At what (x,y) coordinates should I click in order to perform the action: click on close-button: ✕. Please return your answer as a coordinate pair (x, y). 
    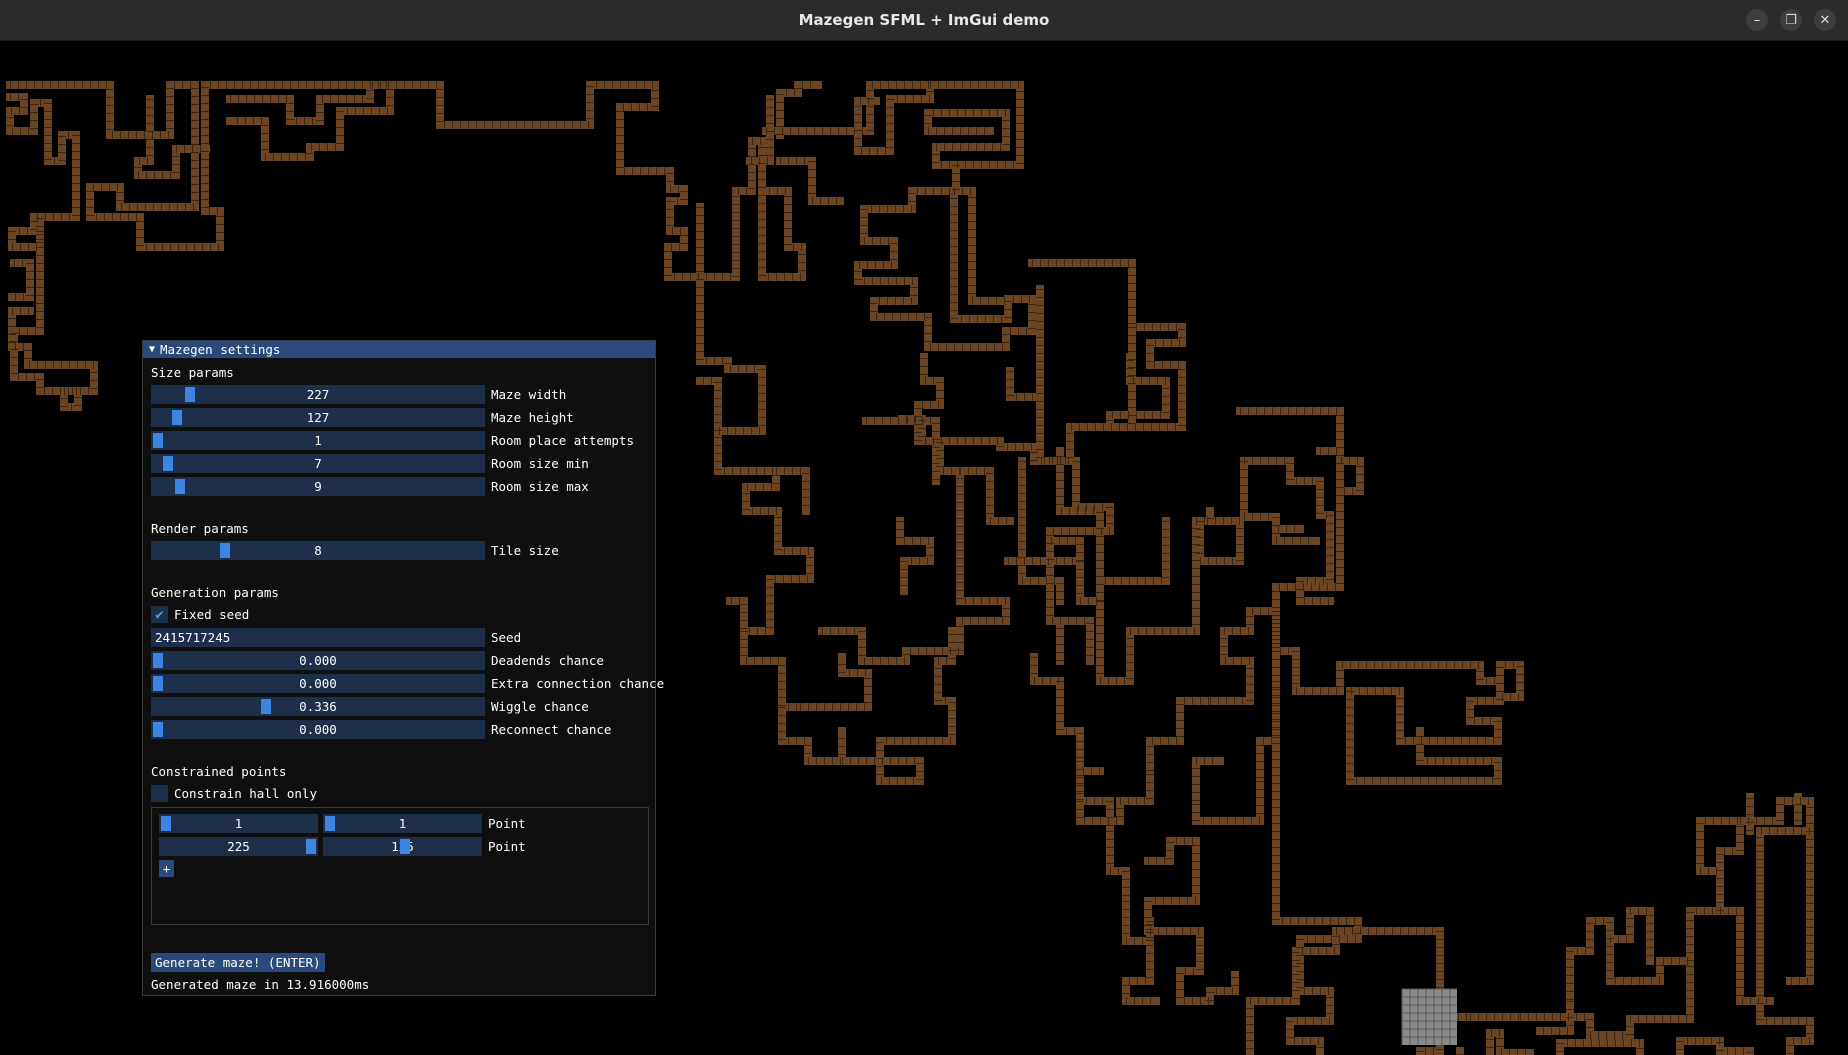
    Looking at the image, I should click on (1825, 20).